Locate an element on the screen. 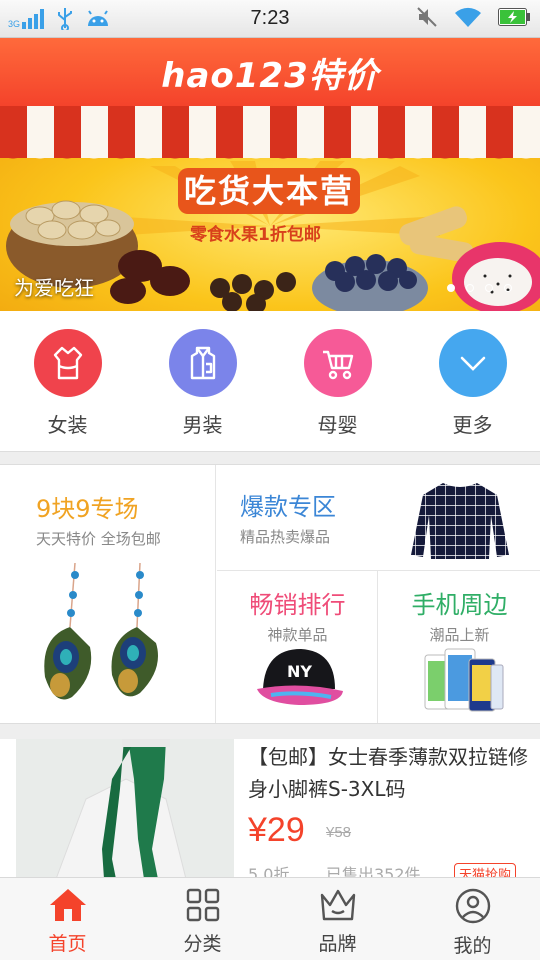 Image resolution: width=540 pixels, height=960 pixels. banner-title: 吃货大本营 is located at coordinates (269, 191).